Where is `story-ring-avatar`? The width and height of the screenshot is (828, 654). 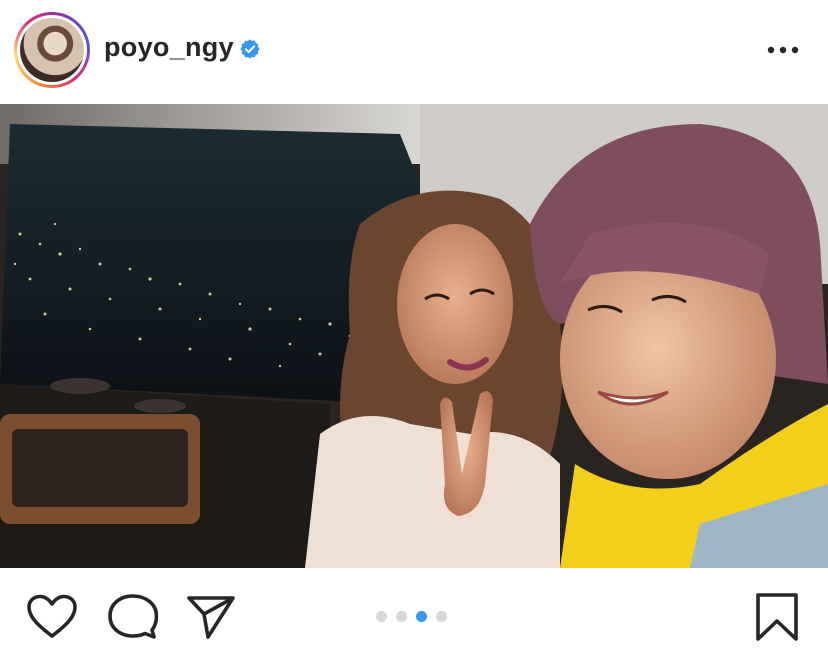
story-ring-avatar is located at coordinates (52, 50).